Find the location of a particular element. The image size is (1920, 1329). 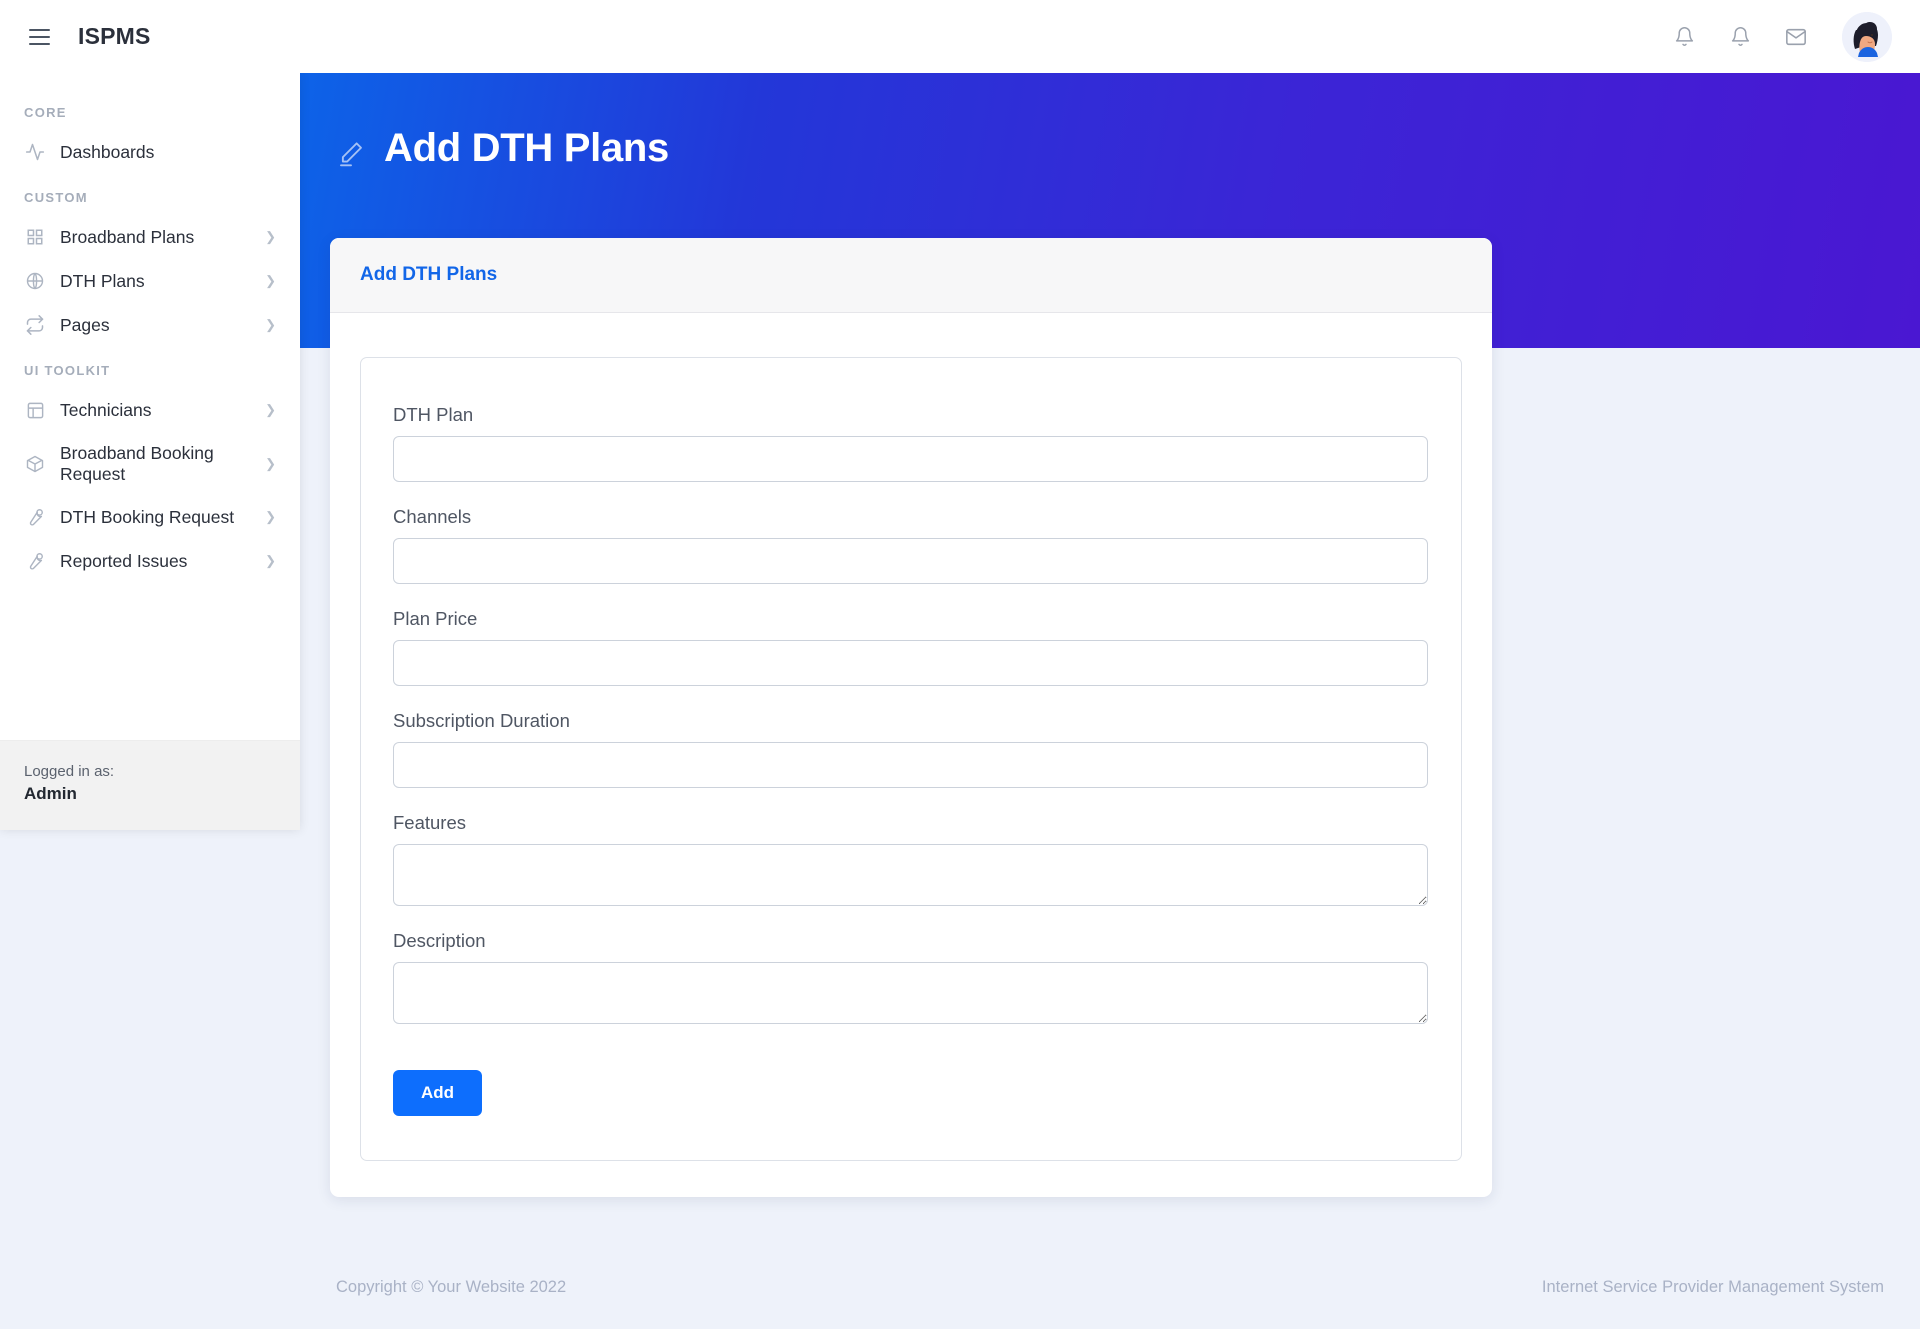

avatar-illustration is located at coordinates (1867, 36).